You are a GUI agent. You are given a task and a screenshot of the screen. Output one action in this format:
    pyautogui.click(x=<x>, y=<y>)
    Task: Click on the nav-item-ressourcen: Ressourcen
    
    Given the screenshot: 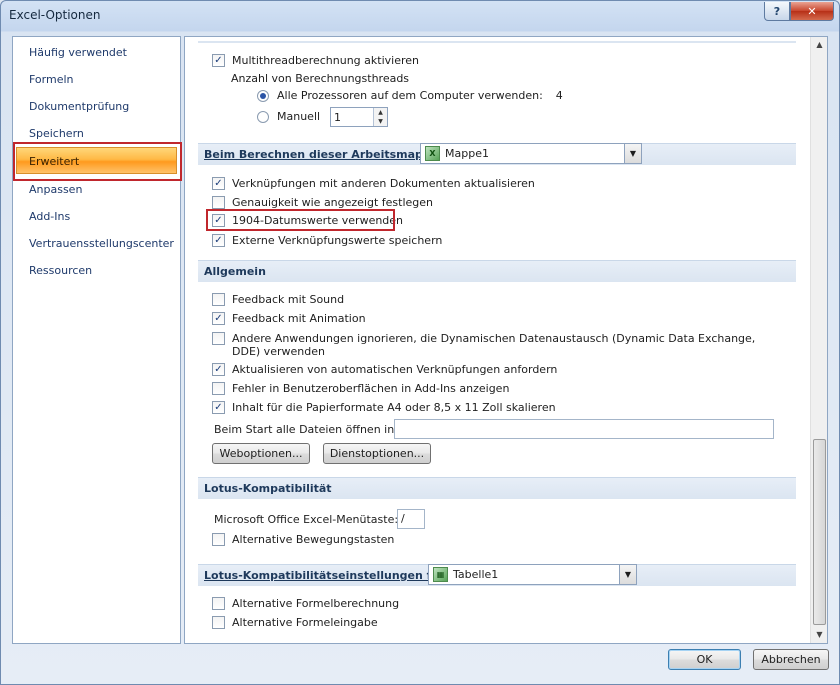 What is the action you would take?
    pyautogui.click(x=60, y=271)
    